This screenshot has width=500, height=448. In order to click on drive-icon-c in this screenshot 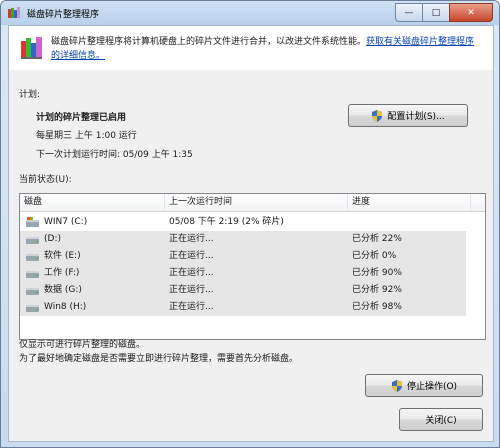, I will do `click(32, 222)`.